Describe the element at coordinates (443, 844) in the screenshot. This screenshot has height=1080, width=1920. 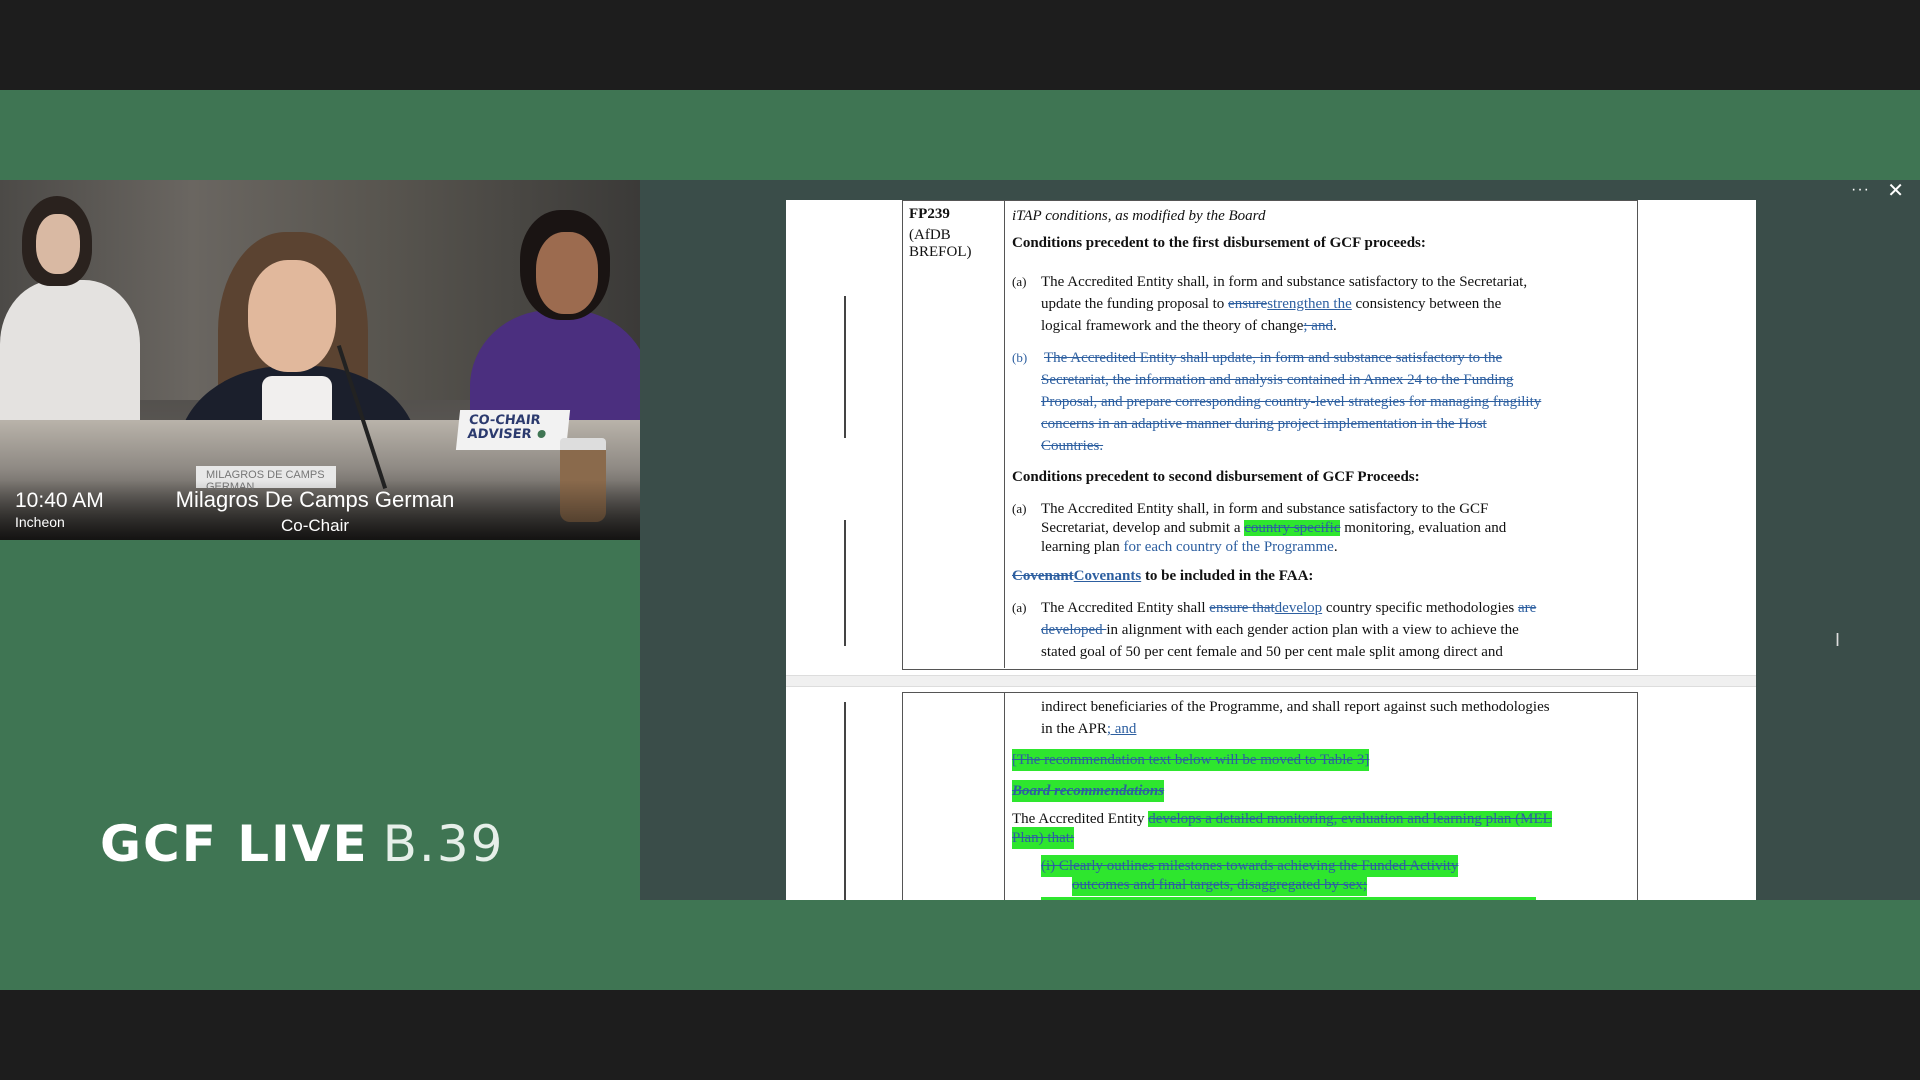
I see `logo-session: B.39` at that location.